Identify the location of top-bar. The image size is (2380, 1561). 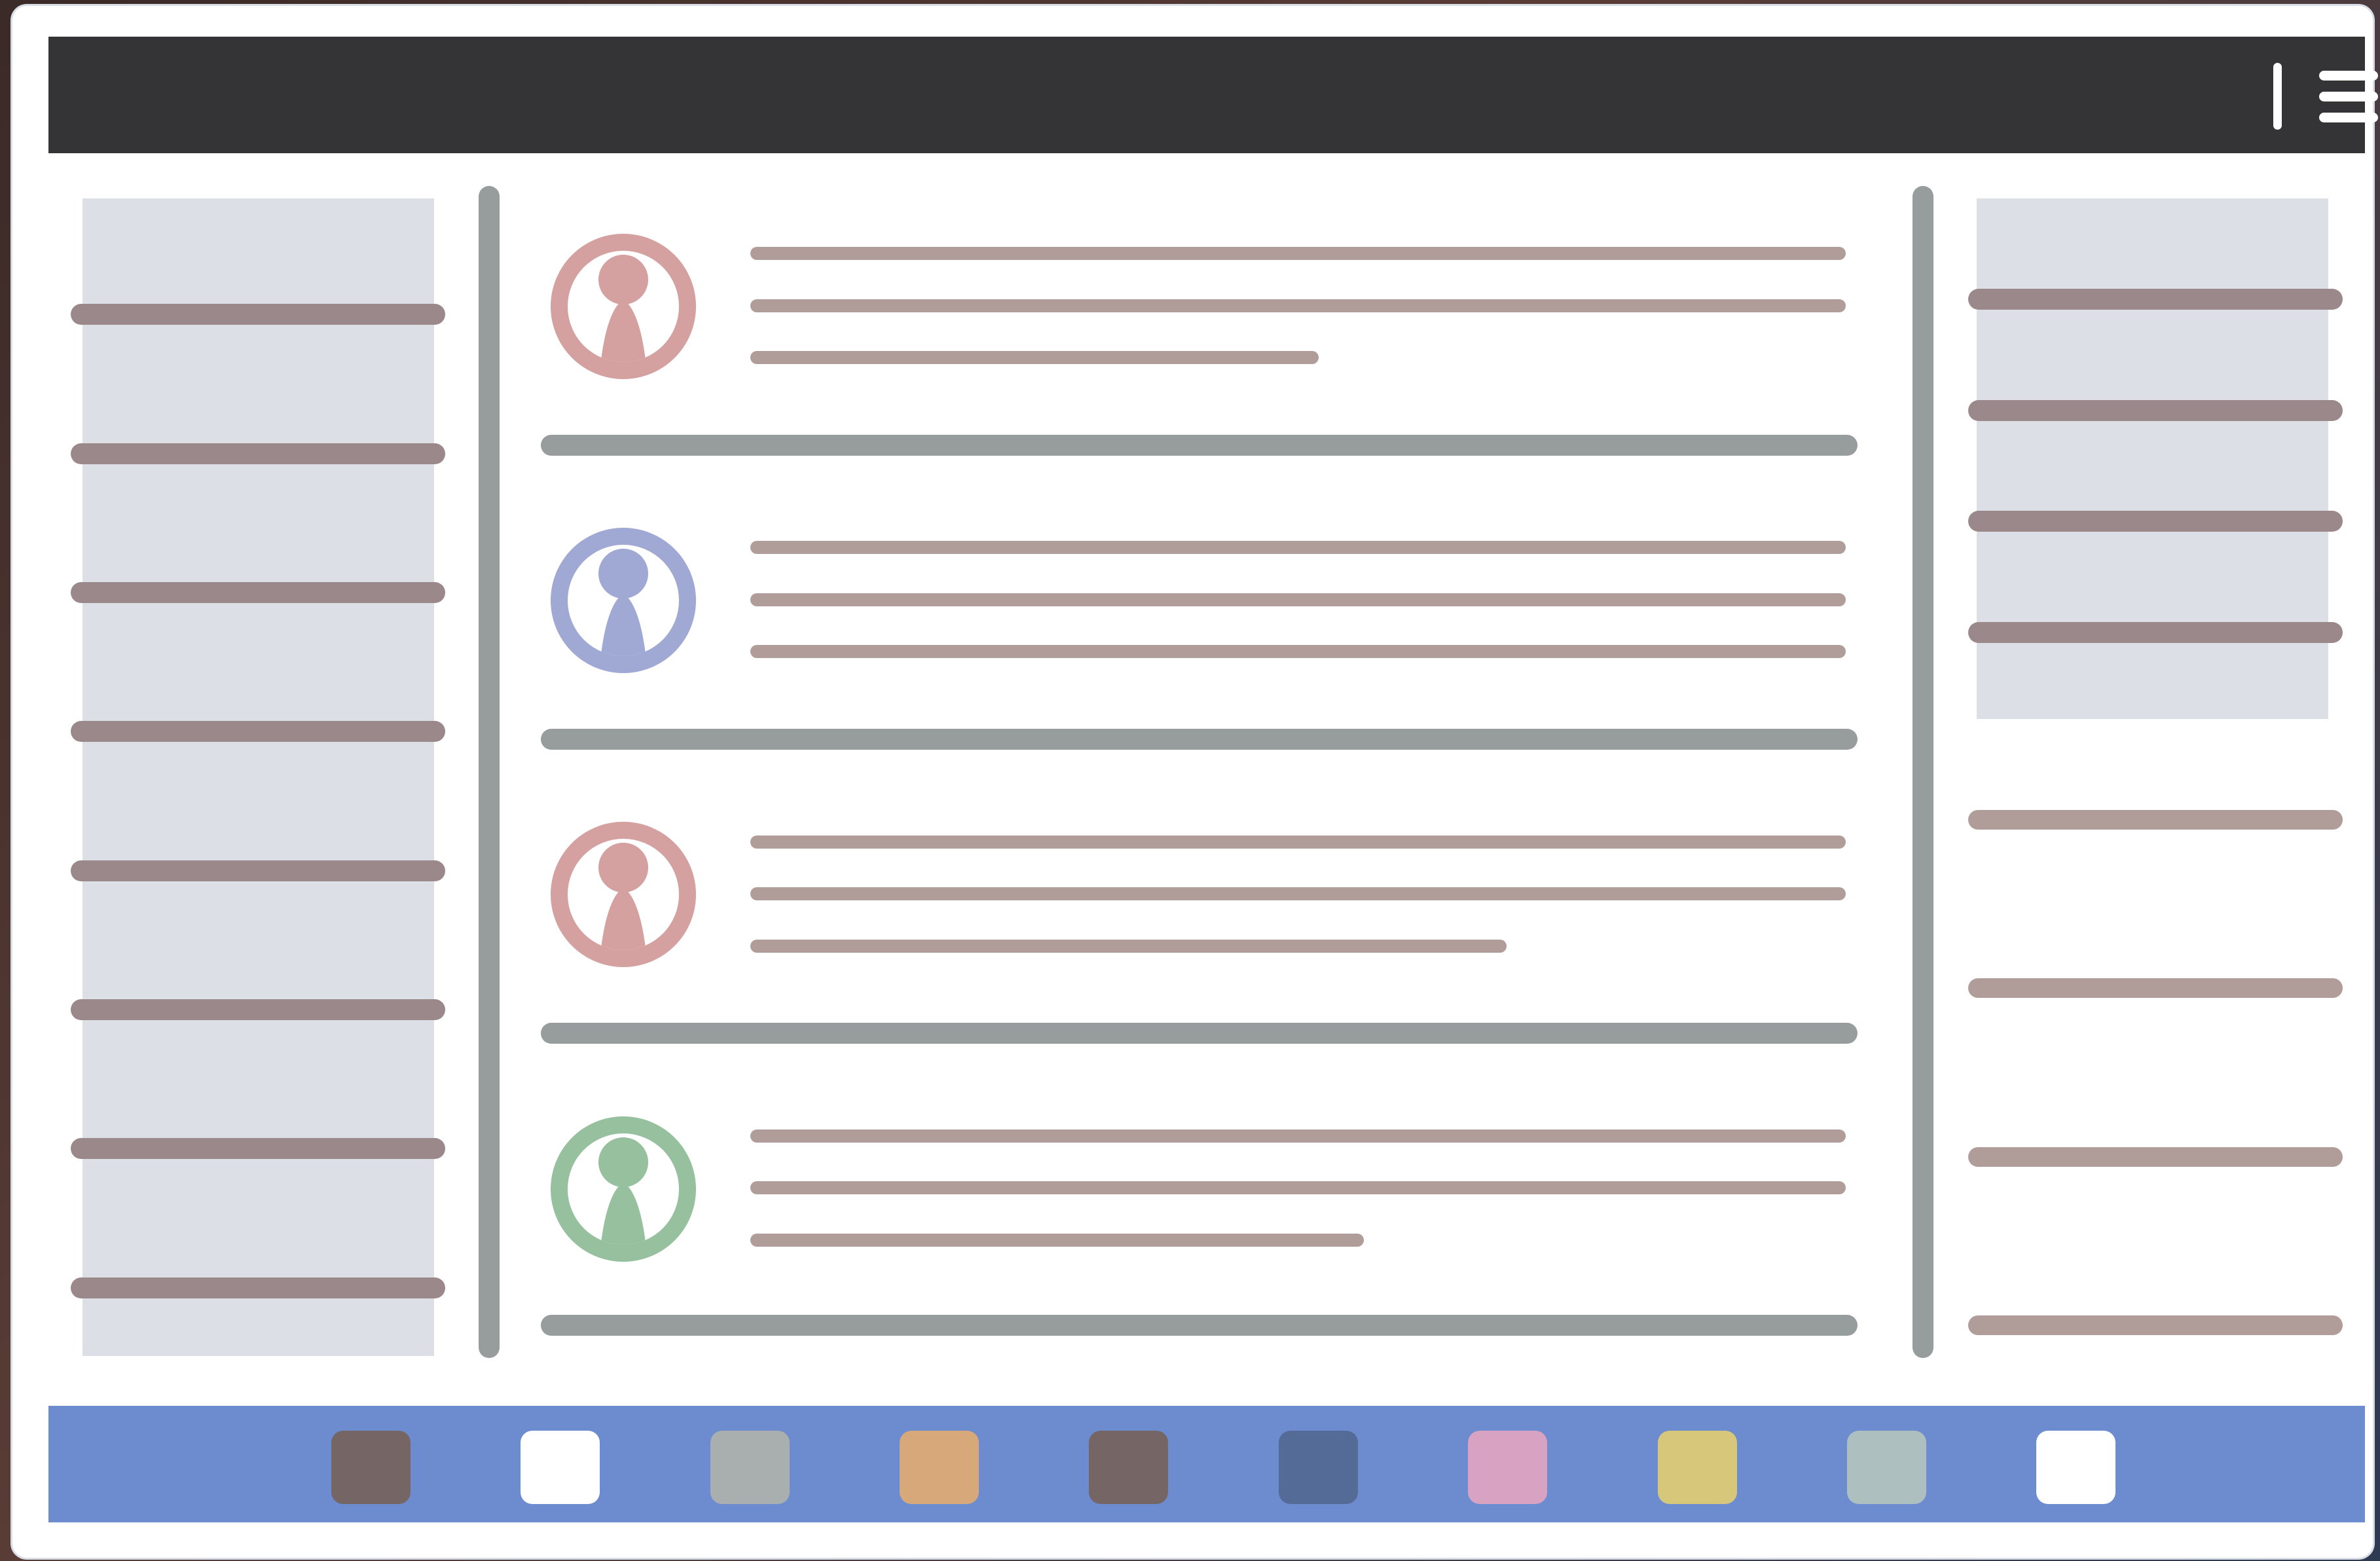
(1213, 95).